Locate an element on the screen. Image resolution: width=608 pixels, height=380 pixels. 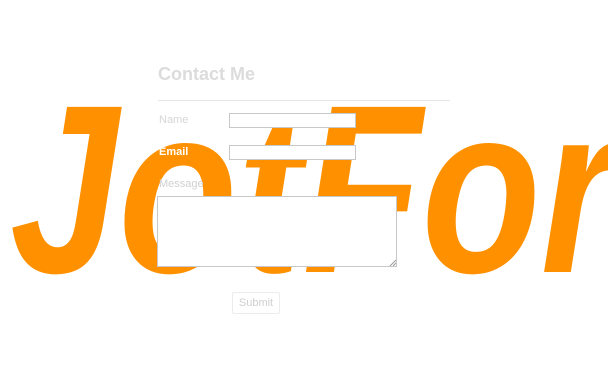
submit-button: Submit is located at coordinates (256, 303).